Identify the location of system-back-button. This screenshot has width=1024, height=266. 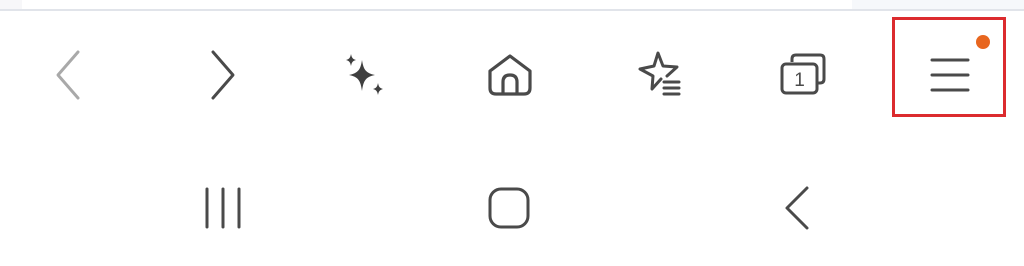
(797, 208).